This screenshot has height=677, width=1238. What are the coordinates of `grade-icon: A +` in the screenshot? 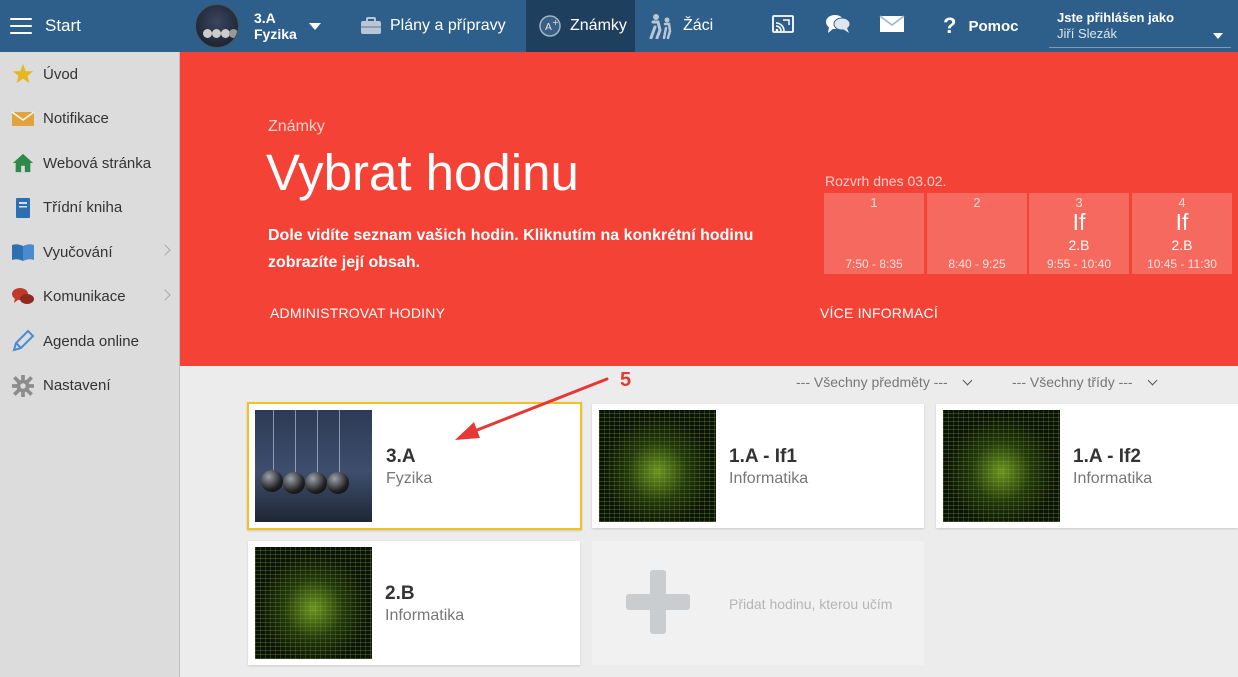 It's located at (550, 26).